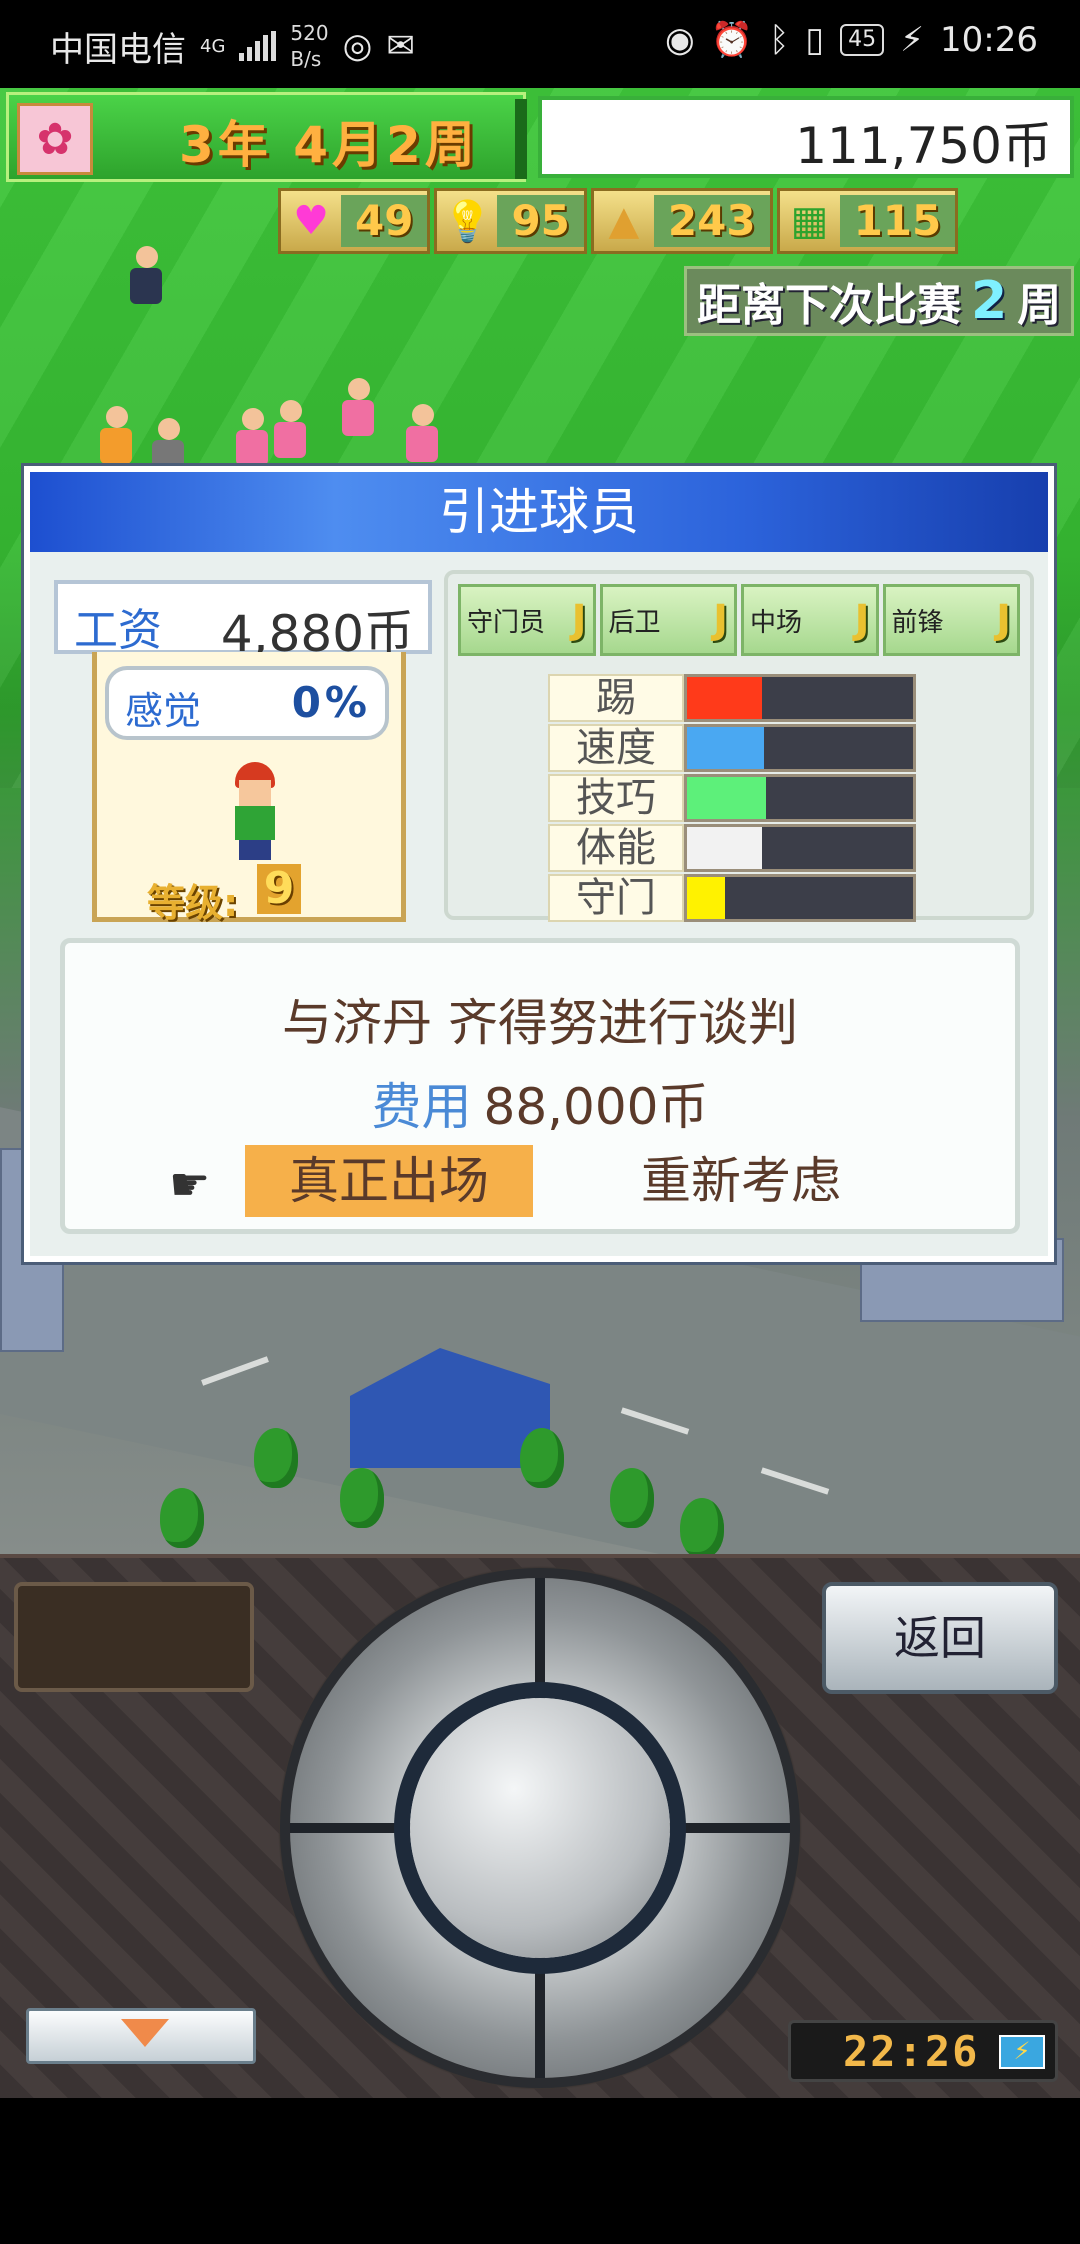 This screenshot has height=2244, width=1080. What do you see at coordinates (213, 46) in the screenshot?
I see `network-type: 4G` at bounding box center [213, 46].